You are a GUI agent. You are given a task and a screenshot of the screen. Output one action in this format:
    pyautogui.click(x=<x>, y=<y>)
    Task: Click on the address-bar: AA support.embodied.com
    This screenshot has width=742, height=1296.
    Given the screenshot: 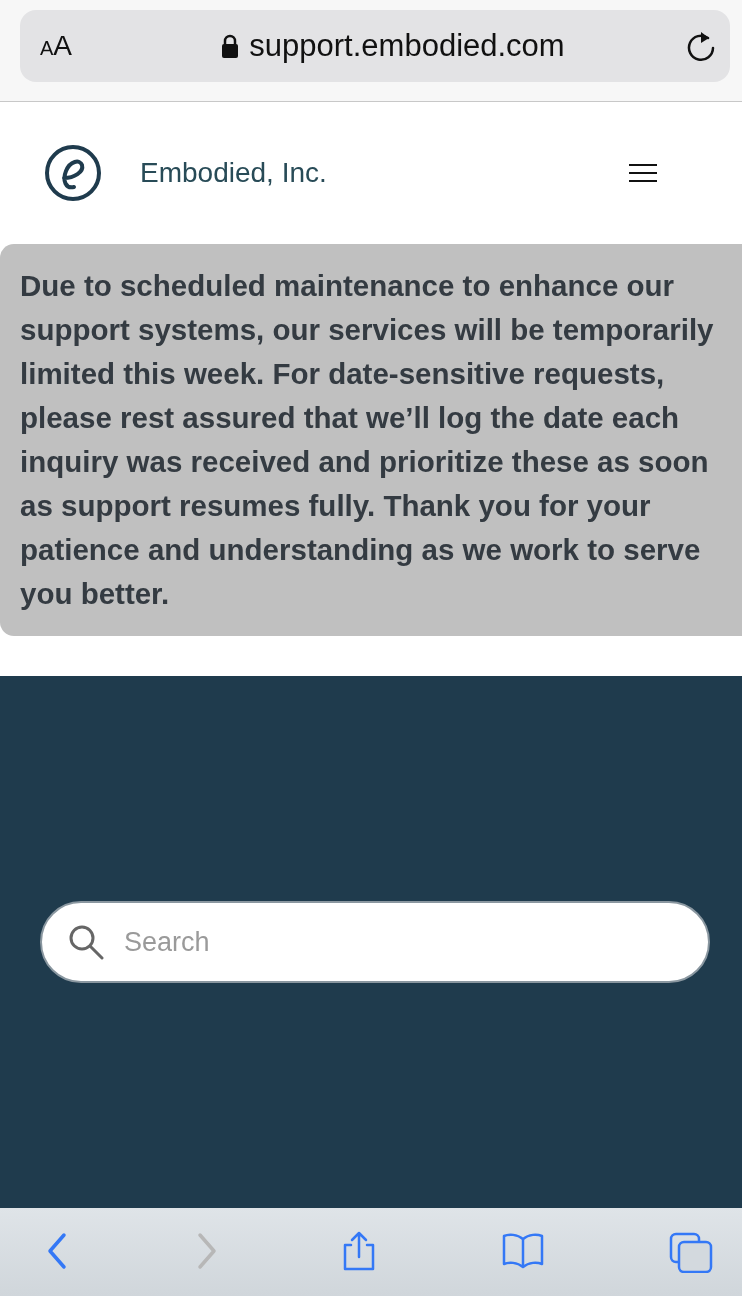 What is the action you would take?
    pyautogui.click(x=375, y=46)
    